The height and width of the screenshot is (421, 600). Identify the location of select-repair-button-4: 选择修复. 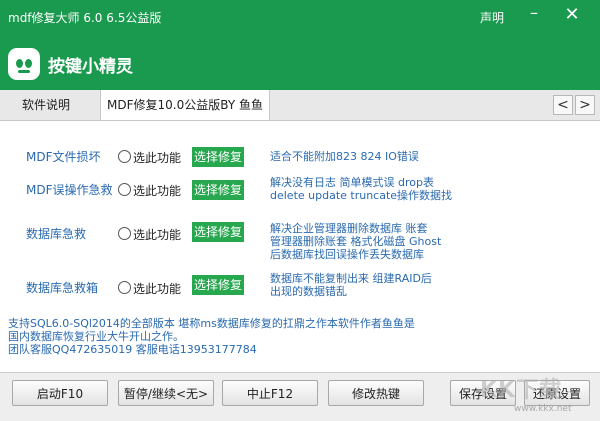
(218, 285).